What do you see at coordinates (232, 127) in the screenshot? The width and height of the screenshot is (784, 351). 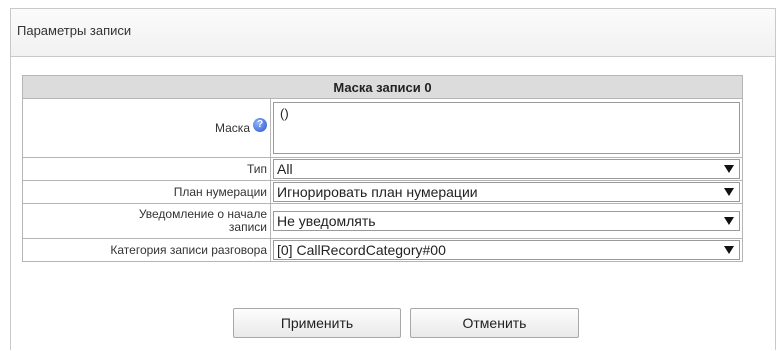 I see `mask-label: Маска` at bounding box center [232, 127].